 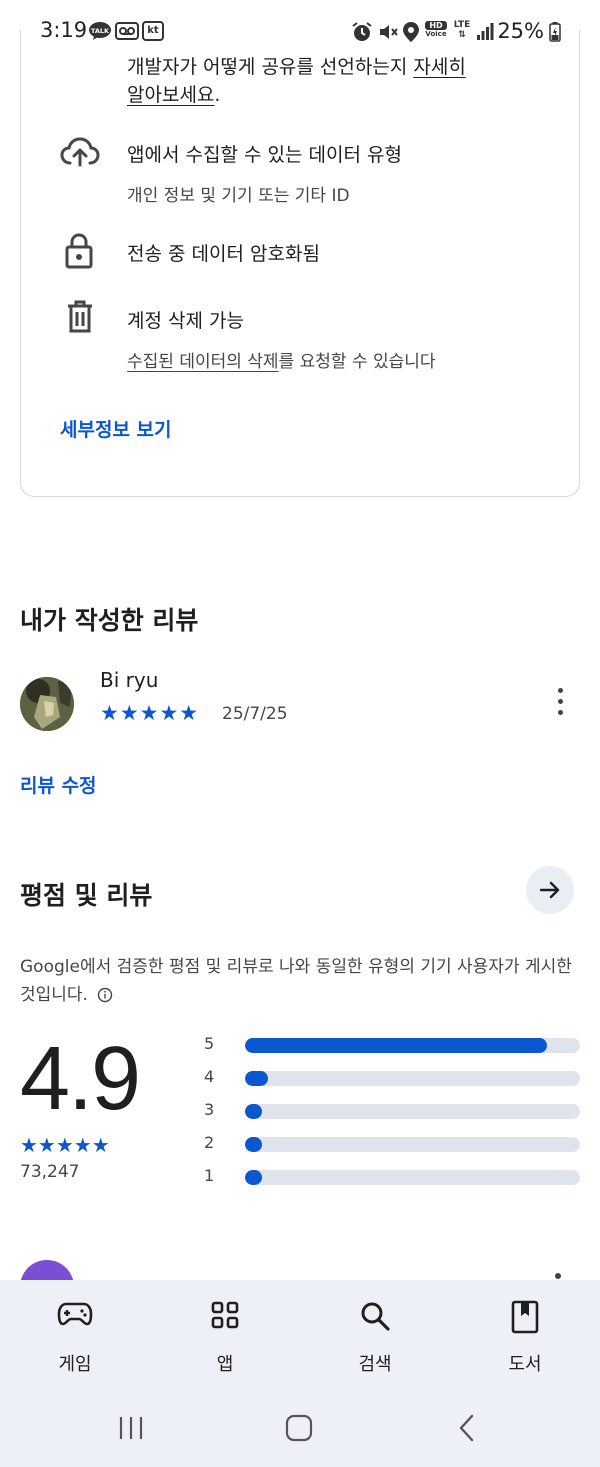 I want to click on trash-icon, so click(x=80, y=316).